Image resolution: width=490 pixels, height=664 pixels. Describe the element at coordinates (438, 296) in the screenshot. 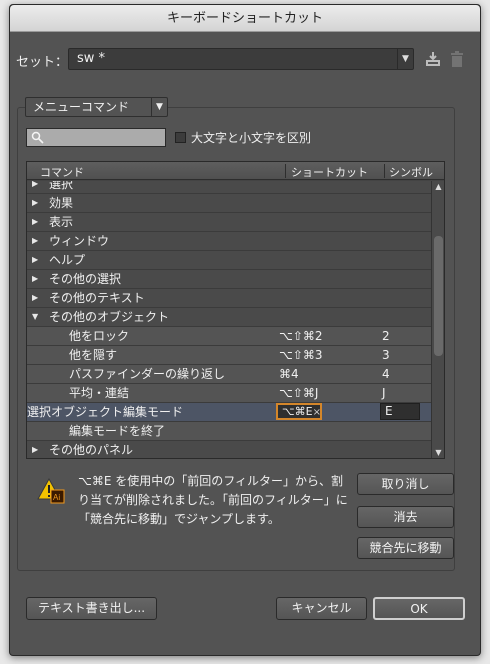

I see `scrollbar-thumb` at that location.